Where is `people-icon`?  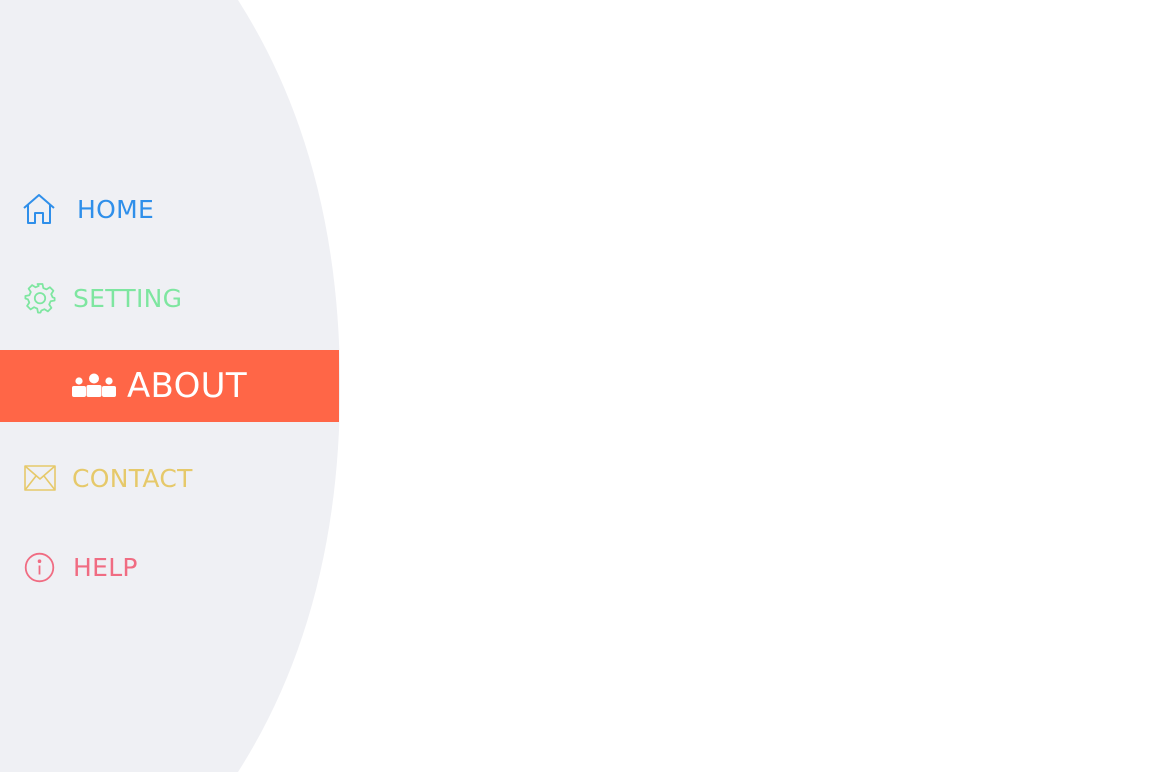
people-icon is located at coordinates (94, 386).